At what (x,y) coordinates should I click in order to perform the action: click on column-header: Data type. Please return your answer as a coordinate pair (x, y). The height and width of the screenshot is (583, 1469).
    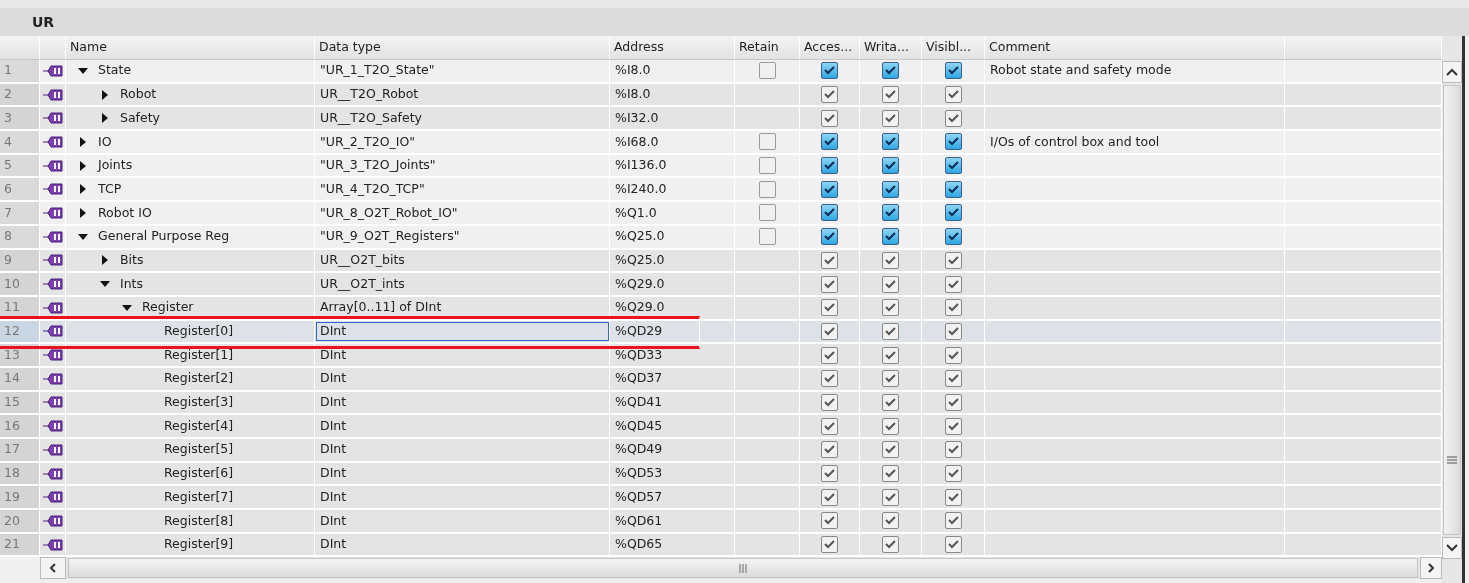
    Looking at the image, I should click on (462, 47).